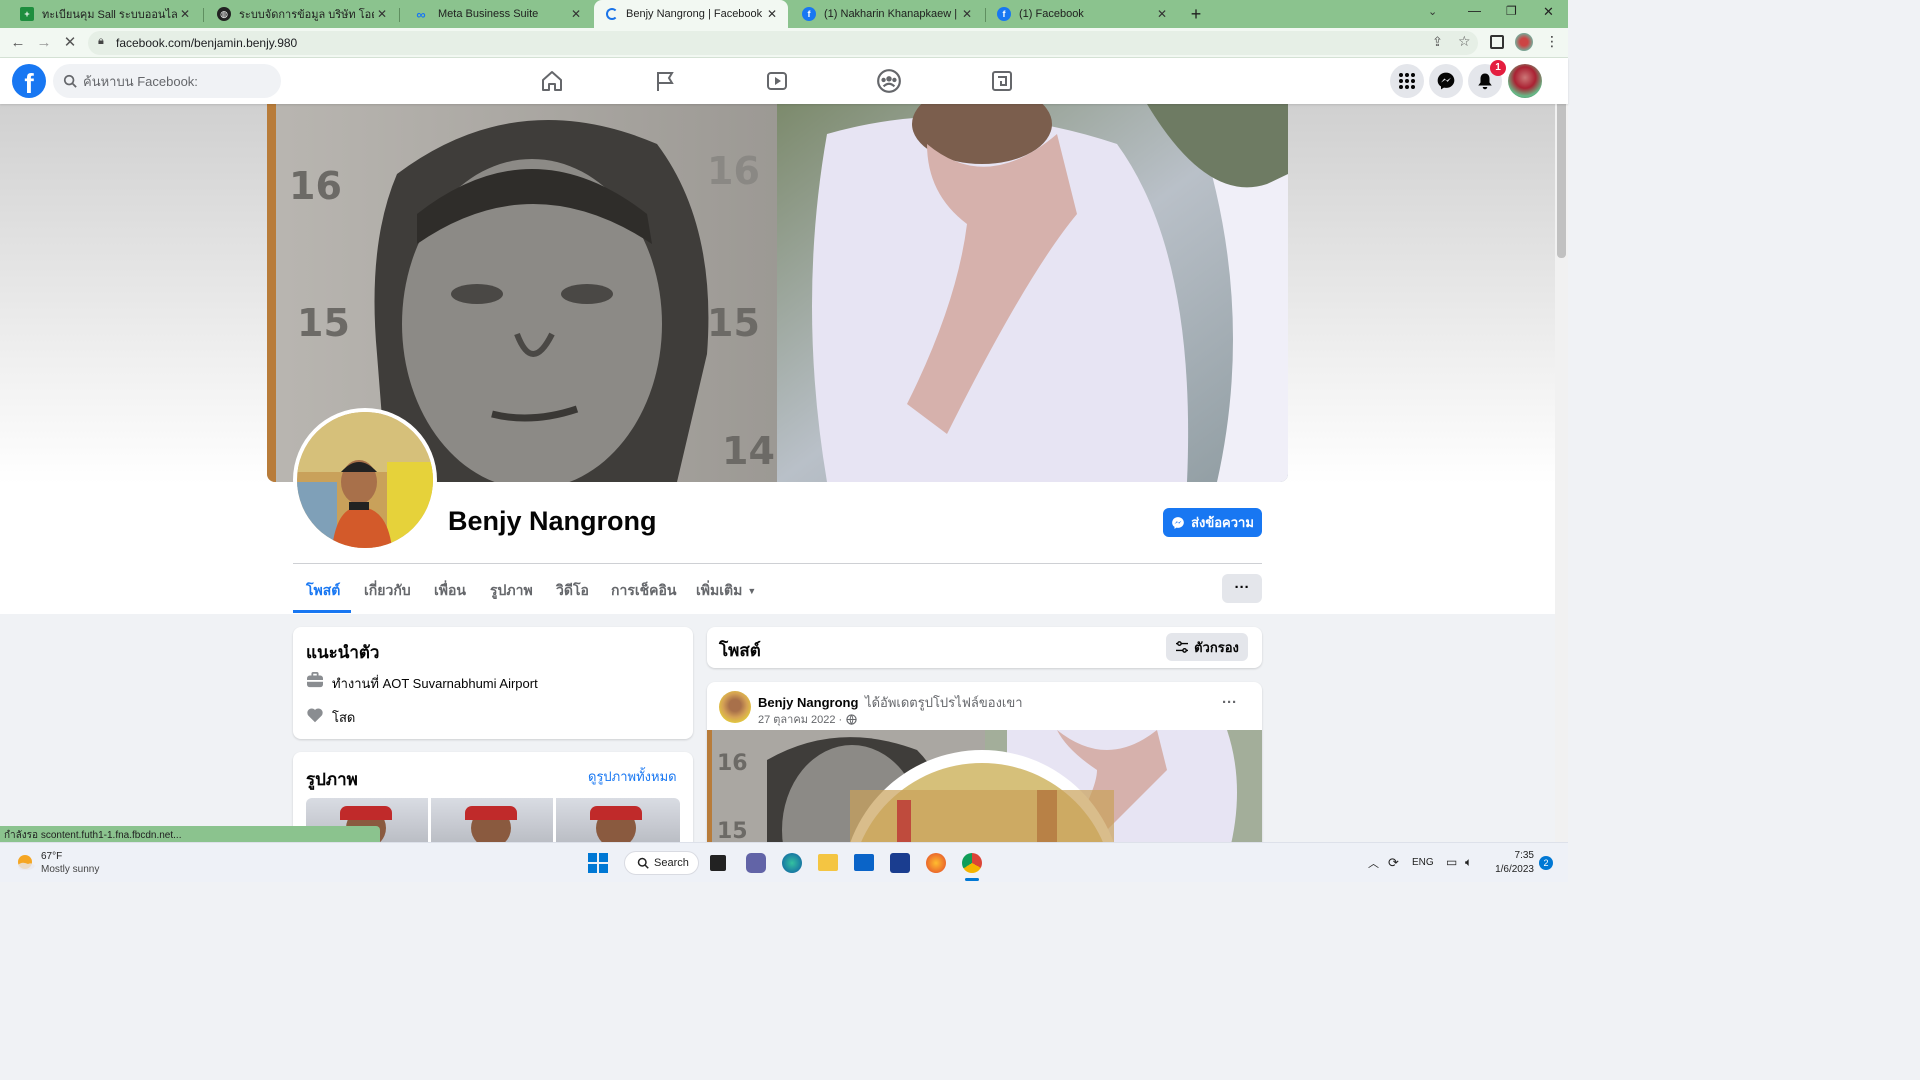  Describe the element at coordinates (306, 15) in the screenshot. I see `tab-title: ระบบจัดการข้อมูล บริษัท โอตลูกเอ็ด จ` at that location.